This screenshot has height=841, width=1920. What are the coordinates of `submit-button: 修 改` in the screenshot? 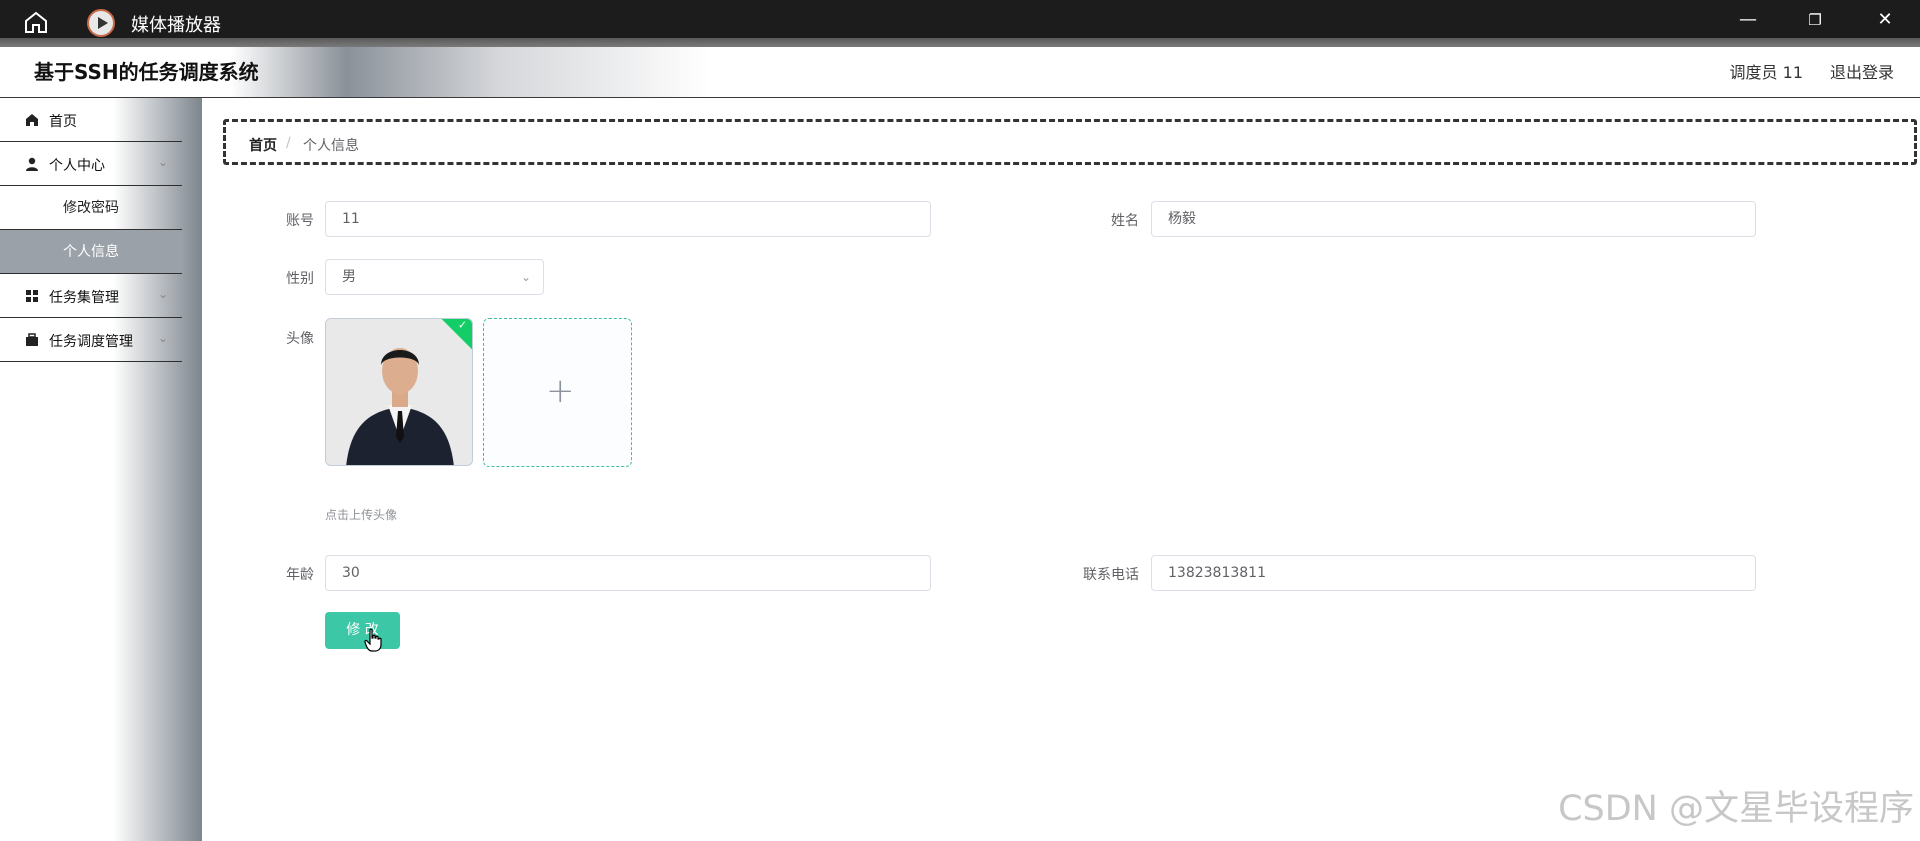 It's located at (362, 630).